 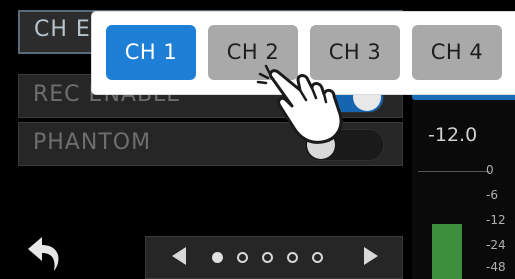 What do you see at coordinates (151, 52) in the screenshot?
I see `ch1-button: CH 1` at bounding box center [151, 52].